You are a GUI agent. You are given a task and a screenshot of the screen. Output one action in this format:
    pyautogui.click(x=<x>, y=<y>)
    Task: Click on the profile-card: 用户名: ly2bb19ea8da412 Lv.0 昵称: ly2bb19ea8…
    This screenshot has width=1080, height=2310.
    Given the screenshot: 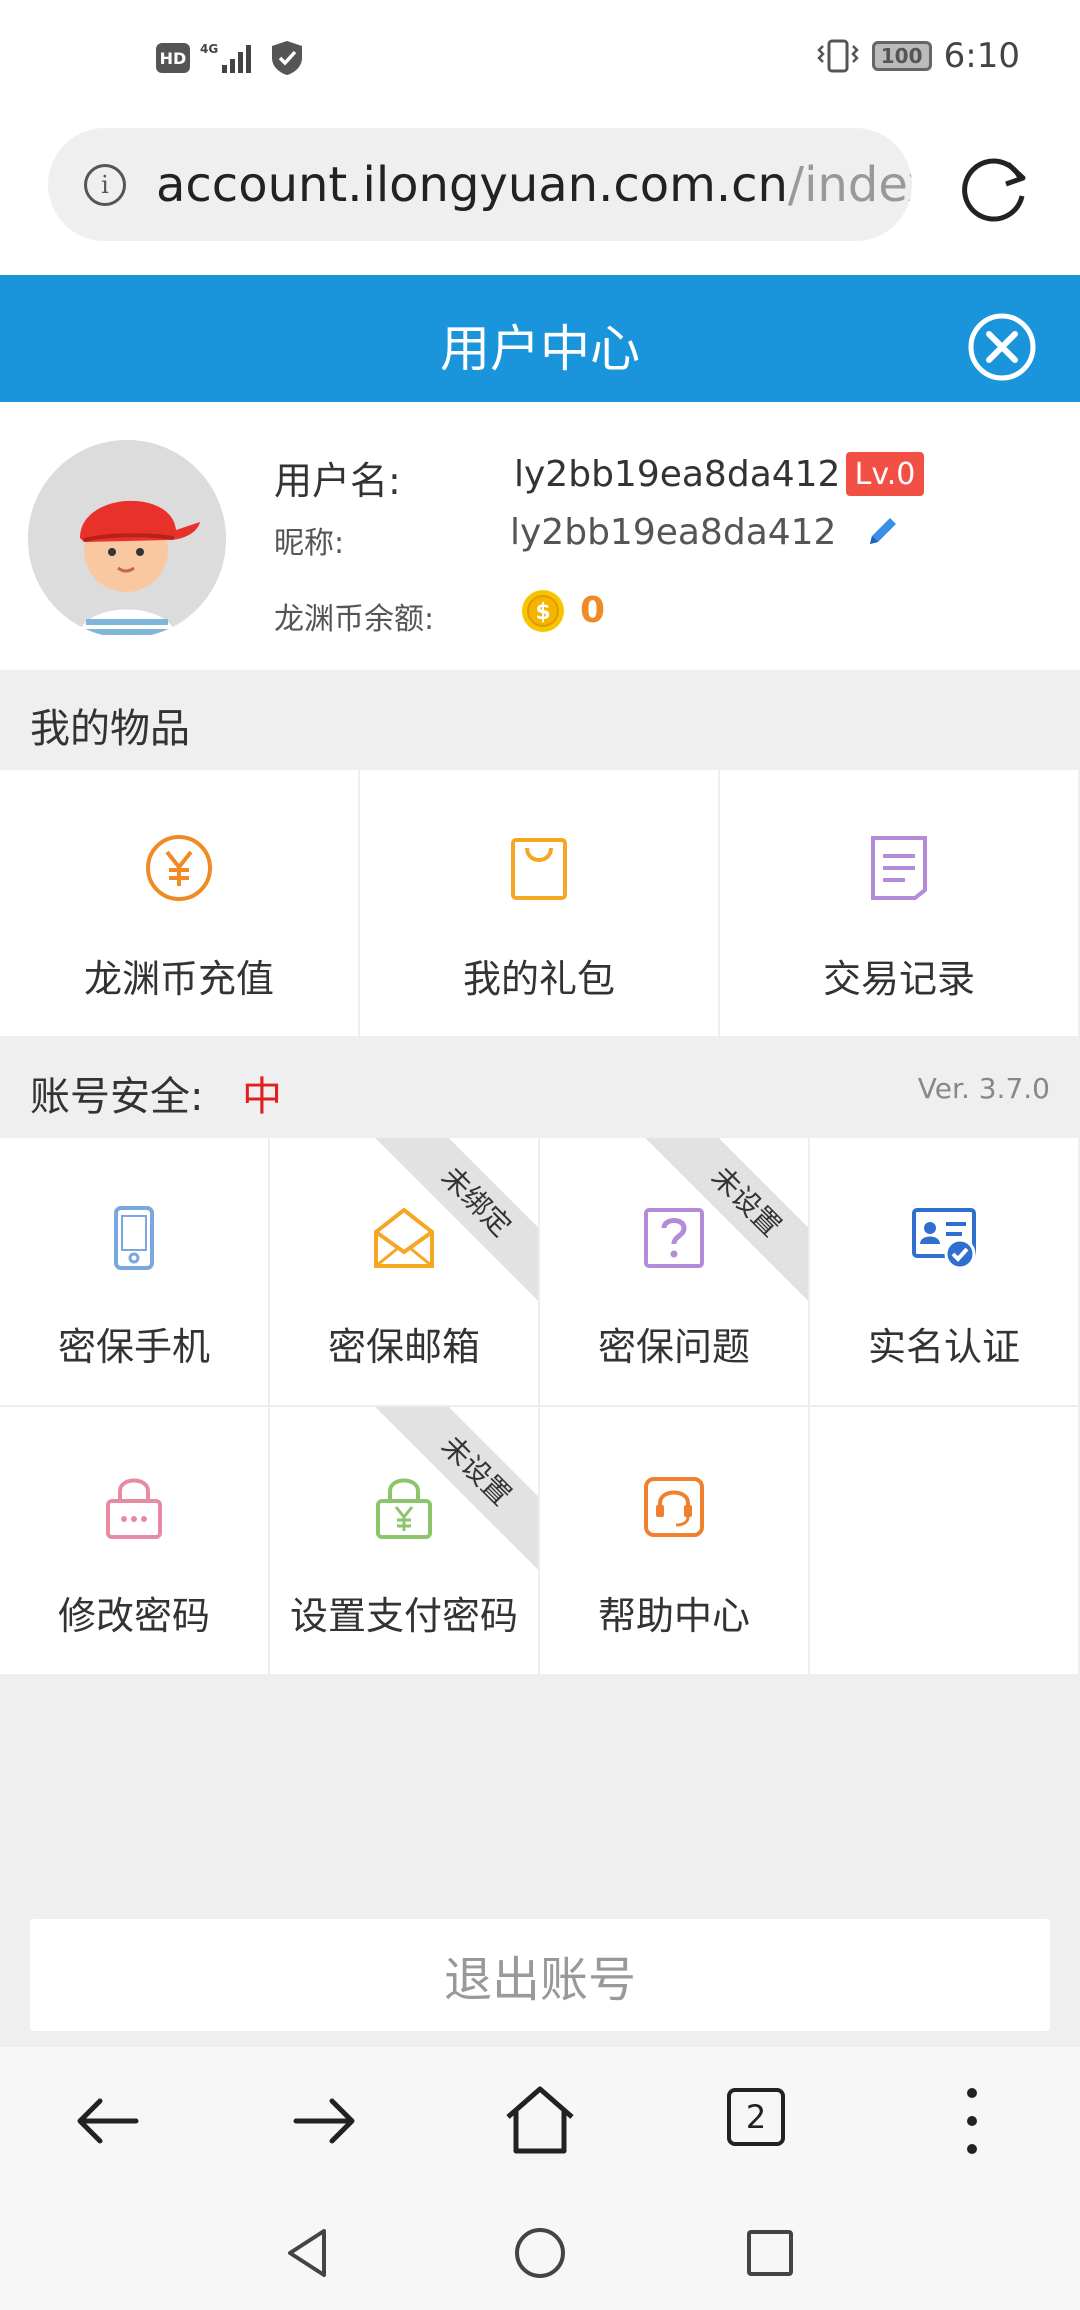 What is the action you would take?
    pyautogui.click(x=540, y=536)
    